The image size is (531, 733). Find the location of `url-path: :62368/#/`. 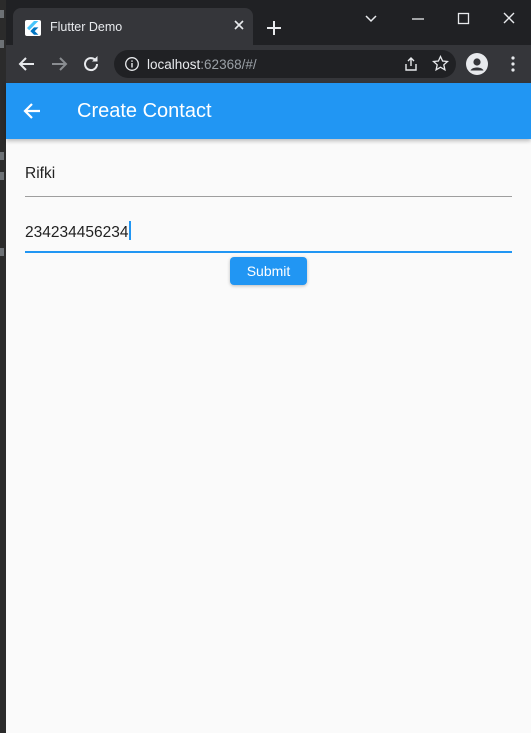

url-path: :62368/#/ is located at coordinates (228, 64).